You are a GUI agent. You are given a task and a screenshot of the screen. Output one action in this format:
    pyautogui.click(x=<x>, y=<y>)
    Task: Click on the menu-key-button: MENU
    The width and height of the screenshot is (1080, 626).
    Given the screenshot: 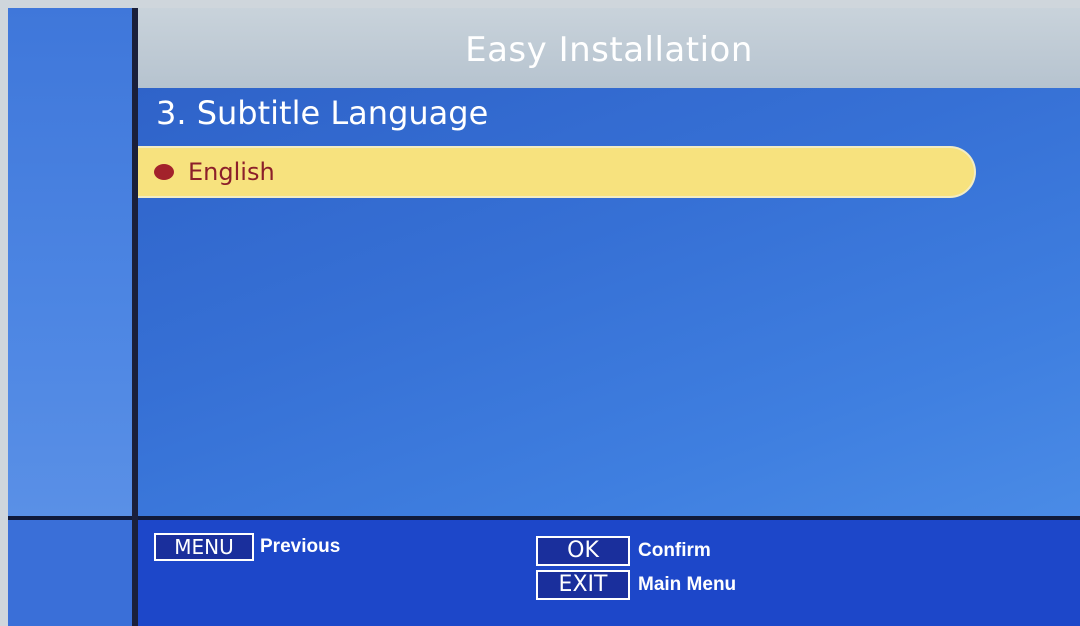 What is the action you would take?
    pyautogui.click(x=204, y=547)
    